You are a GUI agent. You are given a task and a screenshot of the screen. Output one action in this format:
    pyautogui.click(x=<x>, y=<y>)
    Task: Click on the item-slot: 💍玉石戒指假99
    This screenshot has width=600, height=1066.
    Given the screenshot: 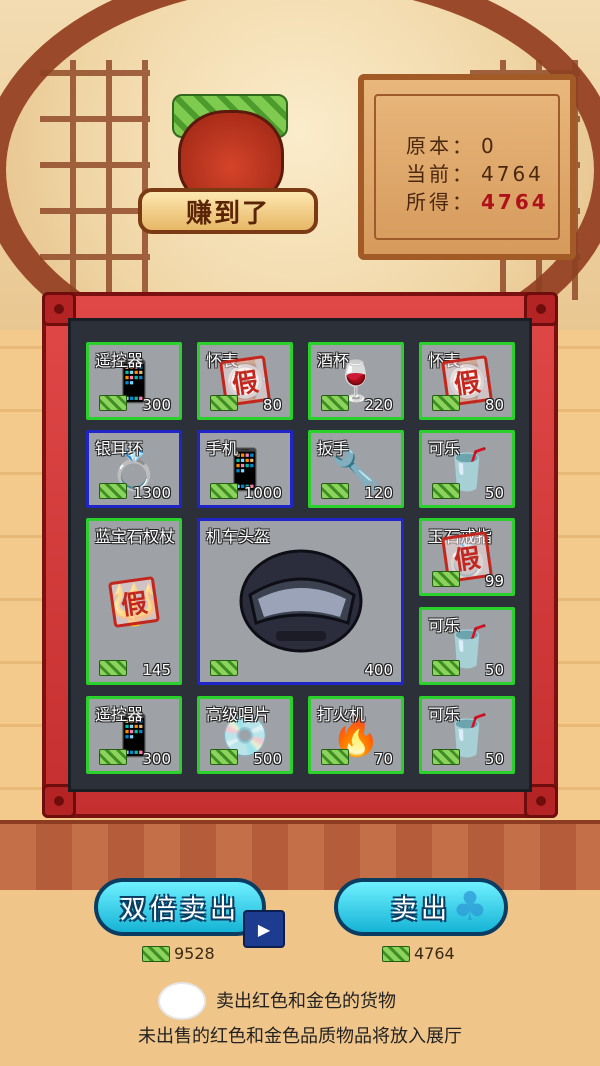 What is the action you would take?
    pyautogui.click(x=467, y=557)
    